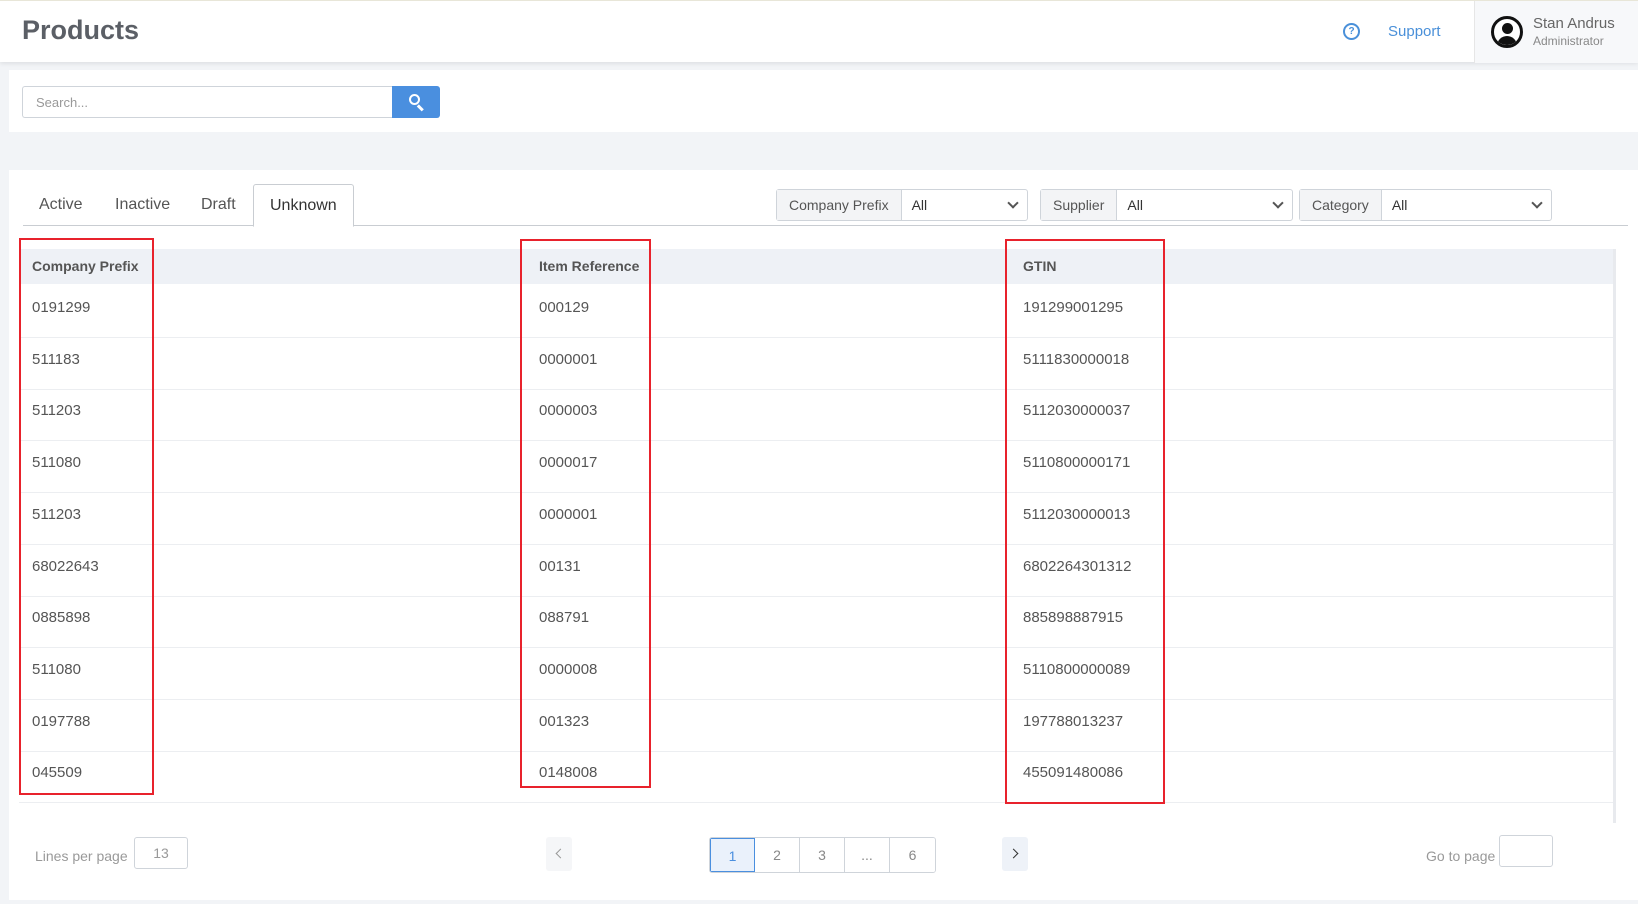 The height and width of the screenshot is (904, 1638). What do you see at coordinates (964, 205) in the screenshot?
I see `company-prefix-select: All` at bounding box center [964, 205].